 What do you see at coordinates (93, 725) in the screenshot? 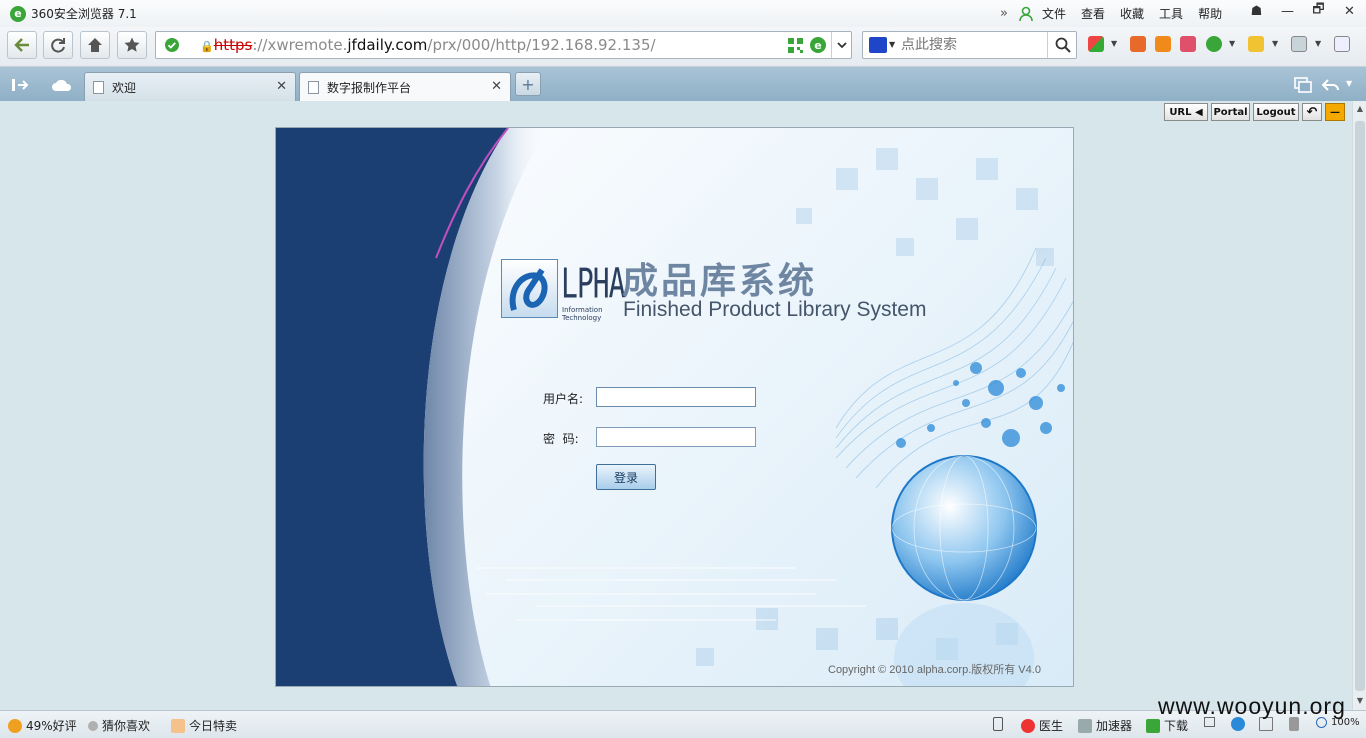
I see `dot-icon` at bounding box center [93, 725].